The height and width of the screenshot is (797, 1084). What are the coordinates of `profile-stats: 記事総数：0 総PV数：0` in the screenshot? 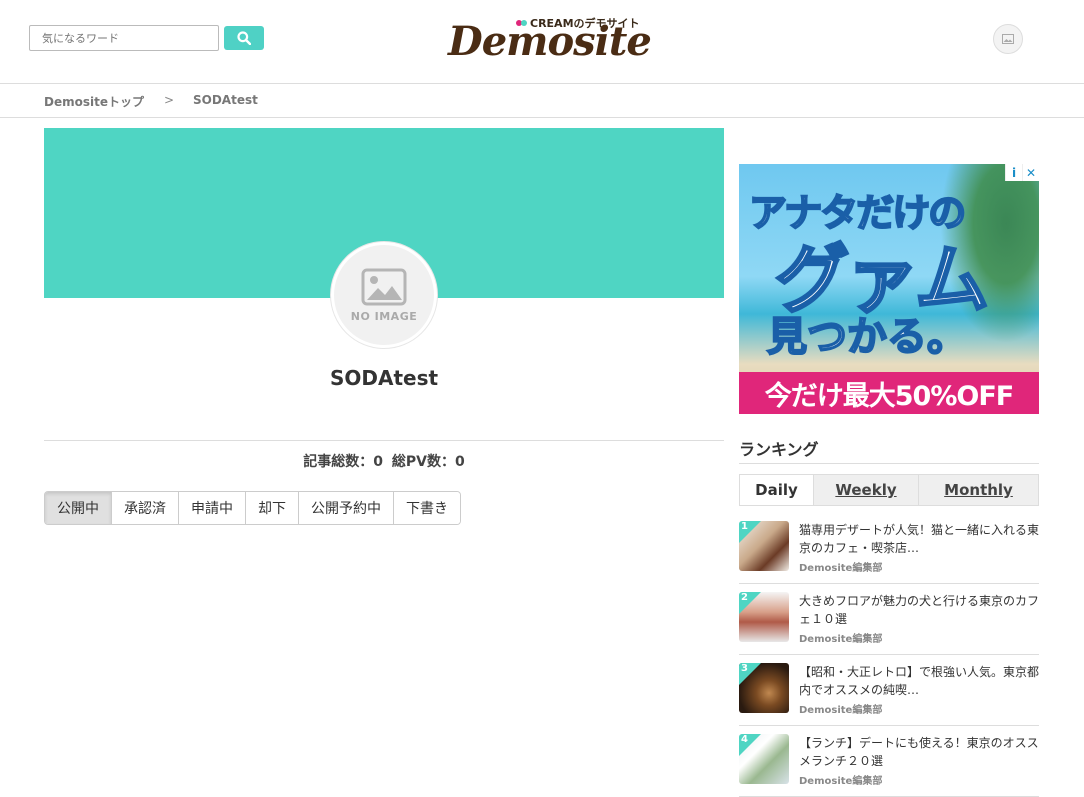 It's located at (384, 461).